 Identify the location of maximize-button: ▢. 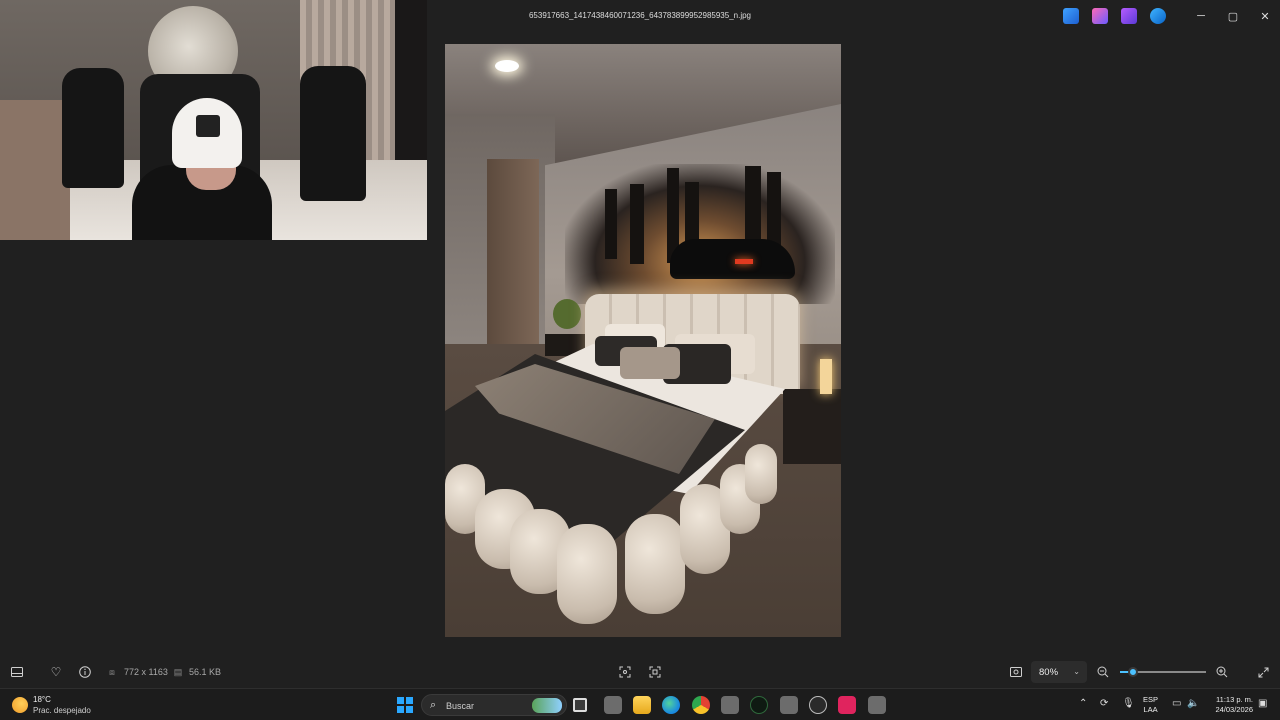
(1233, 16).